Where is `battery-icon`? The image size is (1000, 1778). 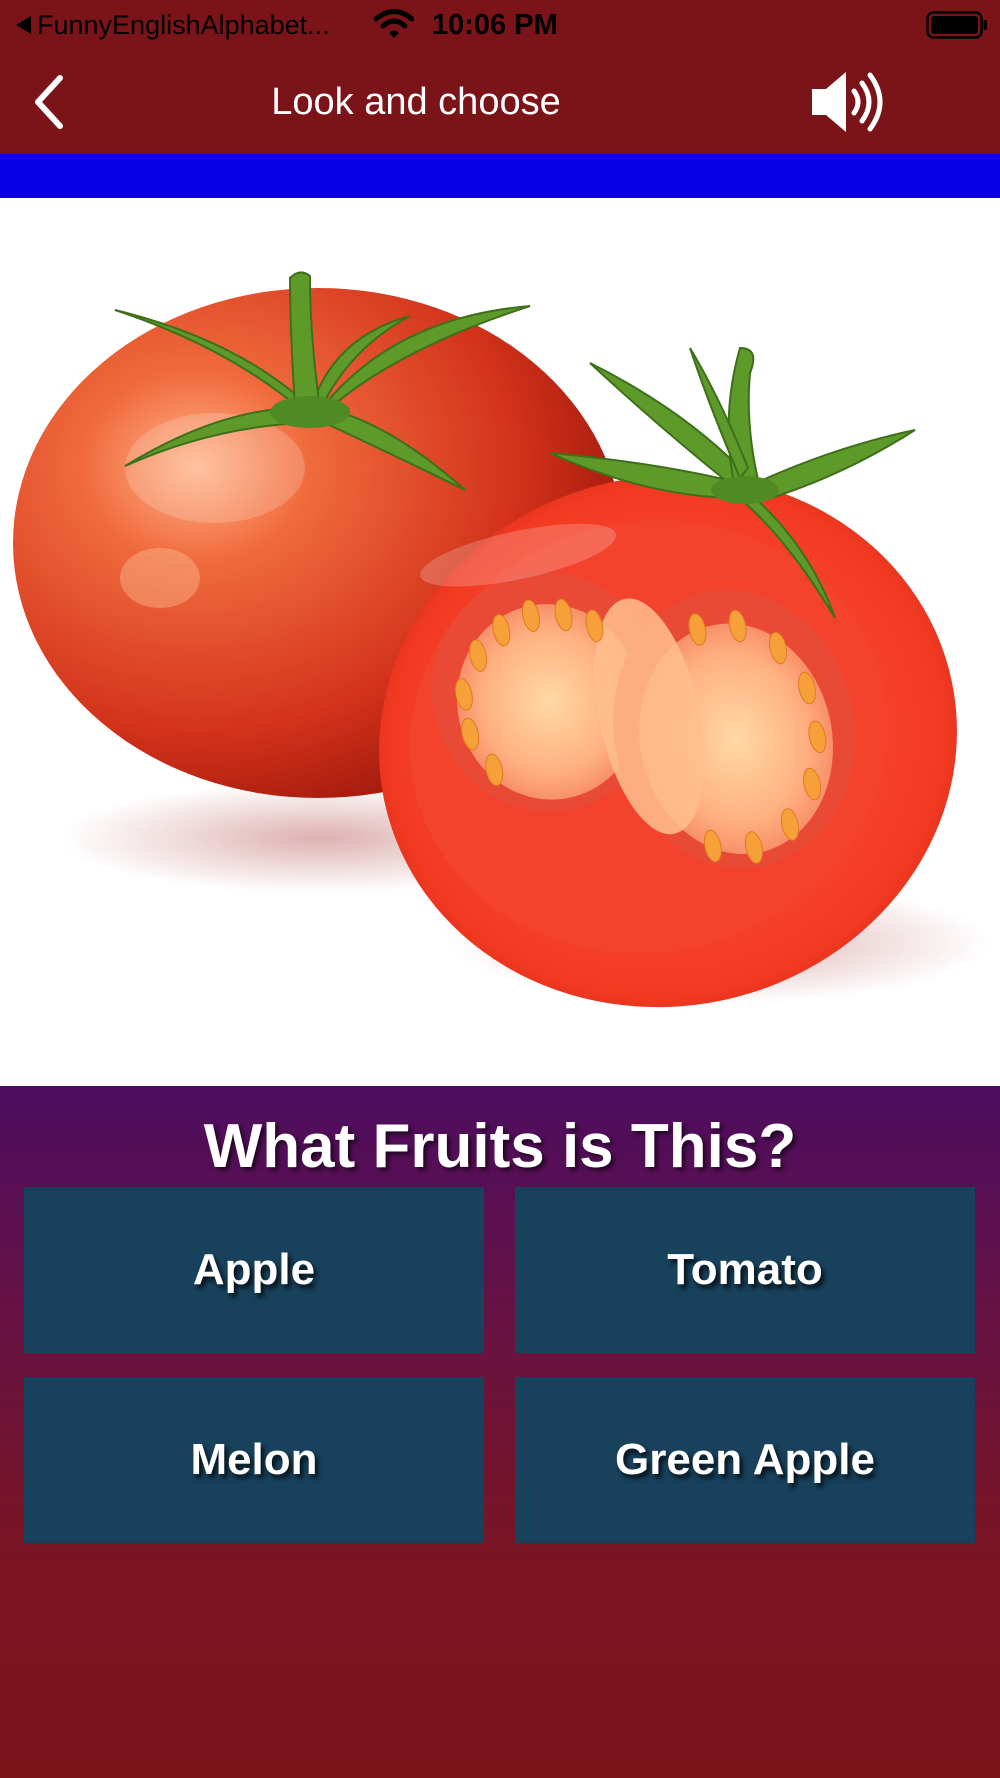
battery-icon is located at coordinates (956, 25).